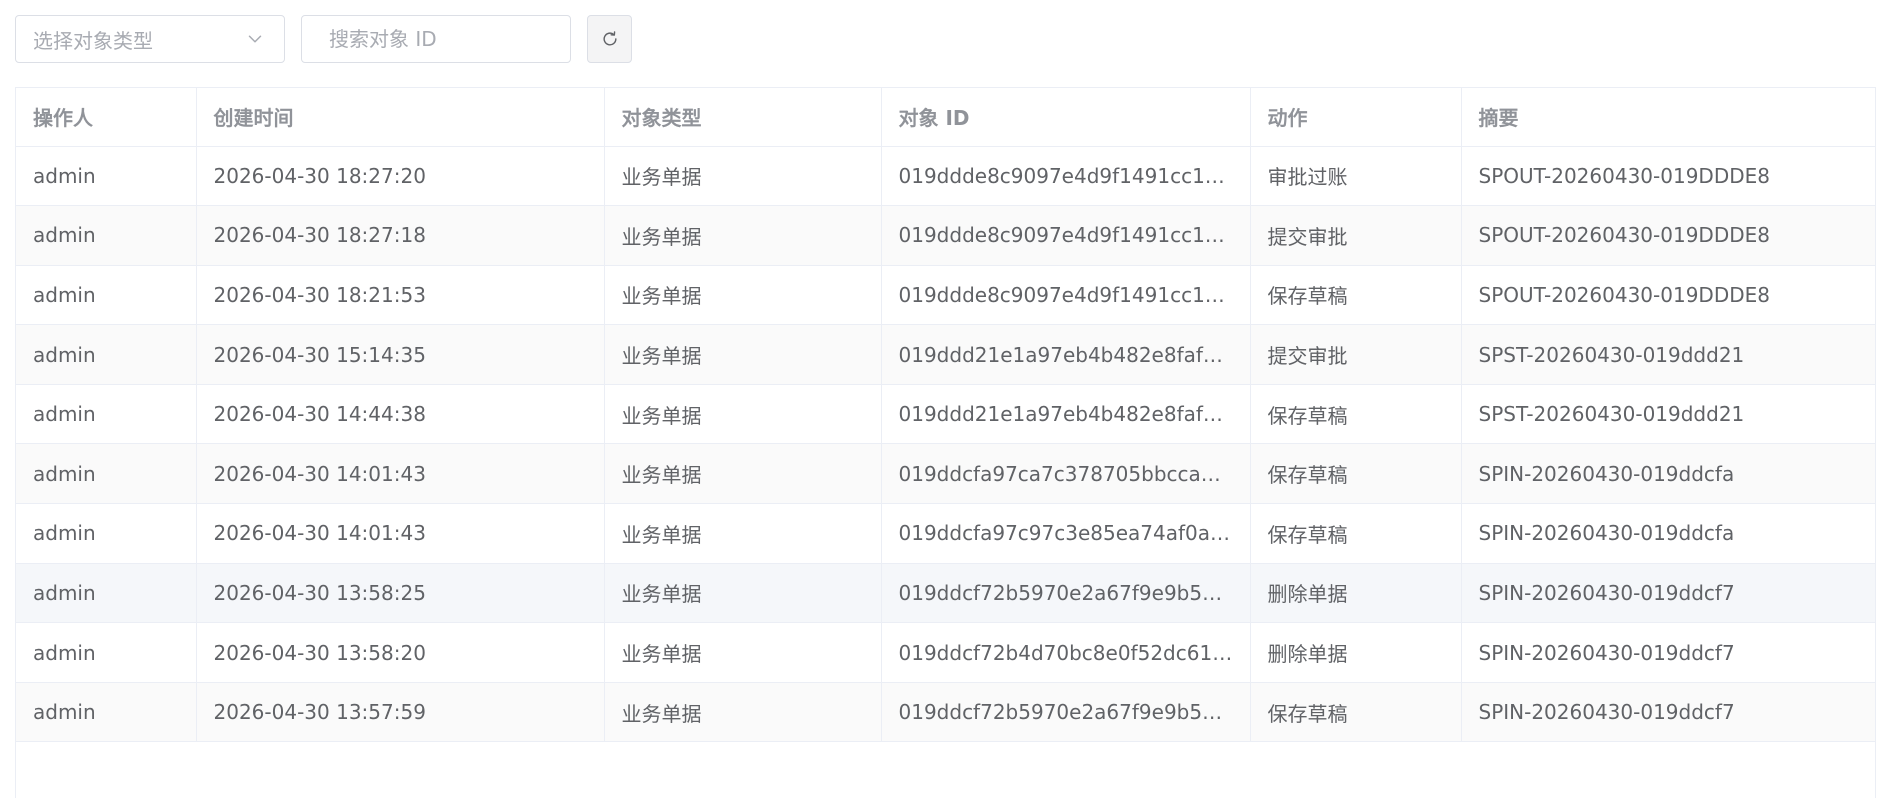  I want to click on chevron-down-icon, so click(255, 39).